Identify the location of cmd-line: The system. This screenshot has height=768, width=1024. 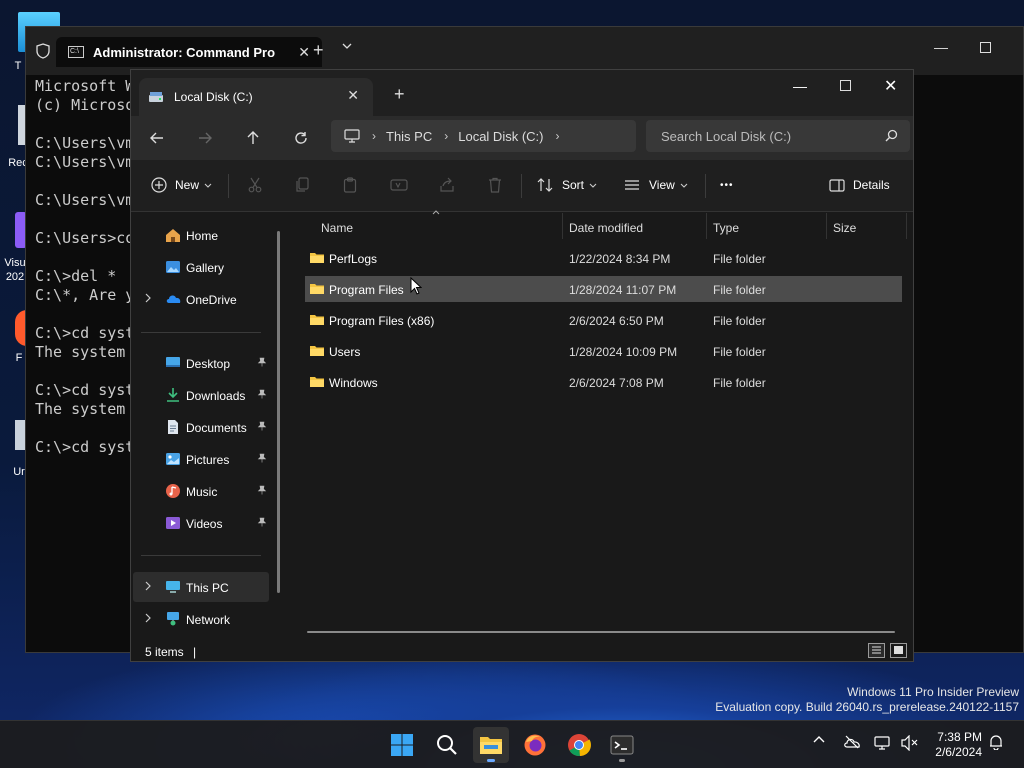
(80, 352).